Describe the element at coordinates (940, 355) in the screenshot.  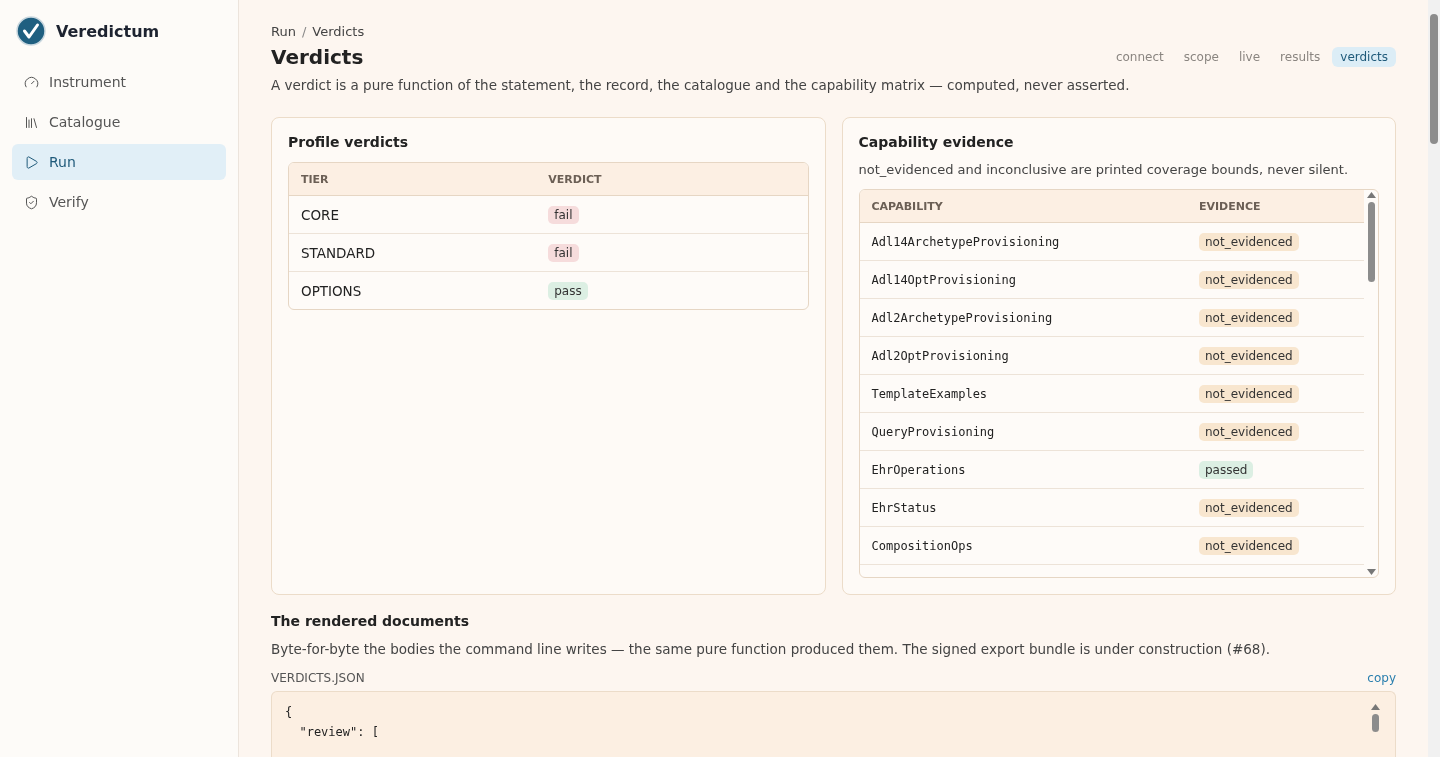
I see `capability-cell-text: Adl2OptProvisioning` at that location.